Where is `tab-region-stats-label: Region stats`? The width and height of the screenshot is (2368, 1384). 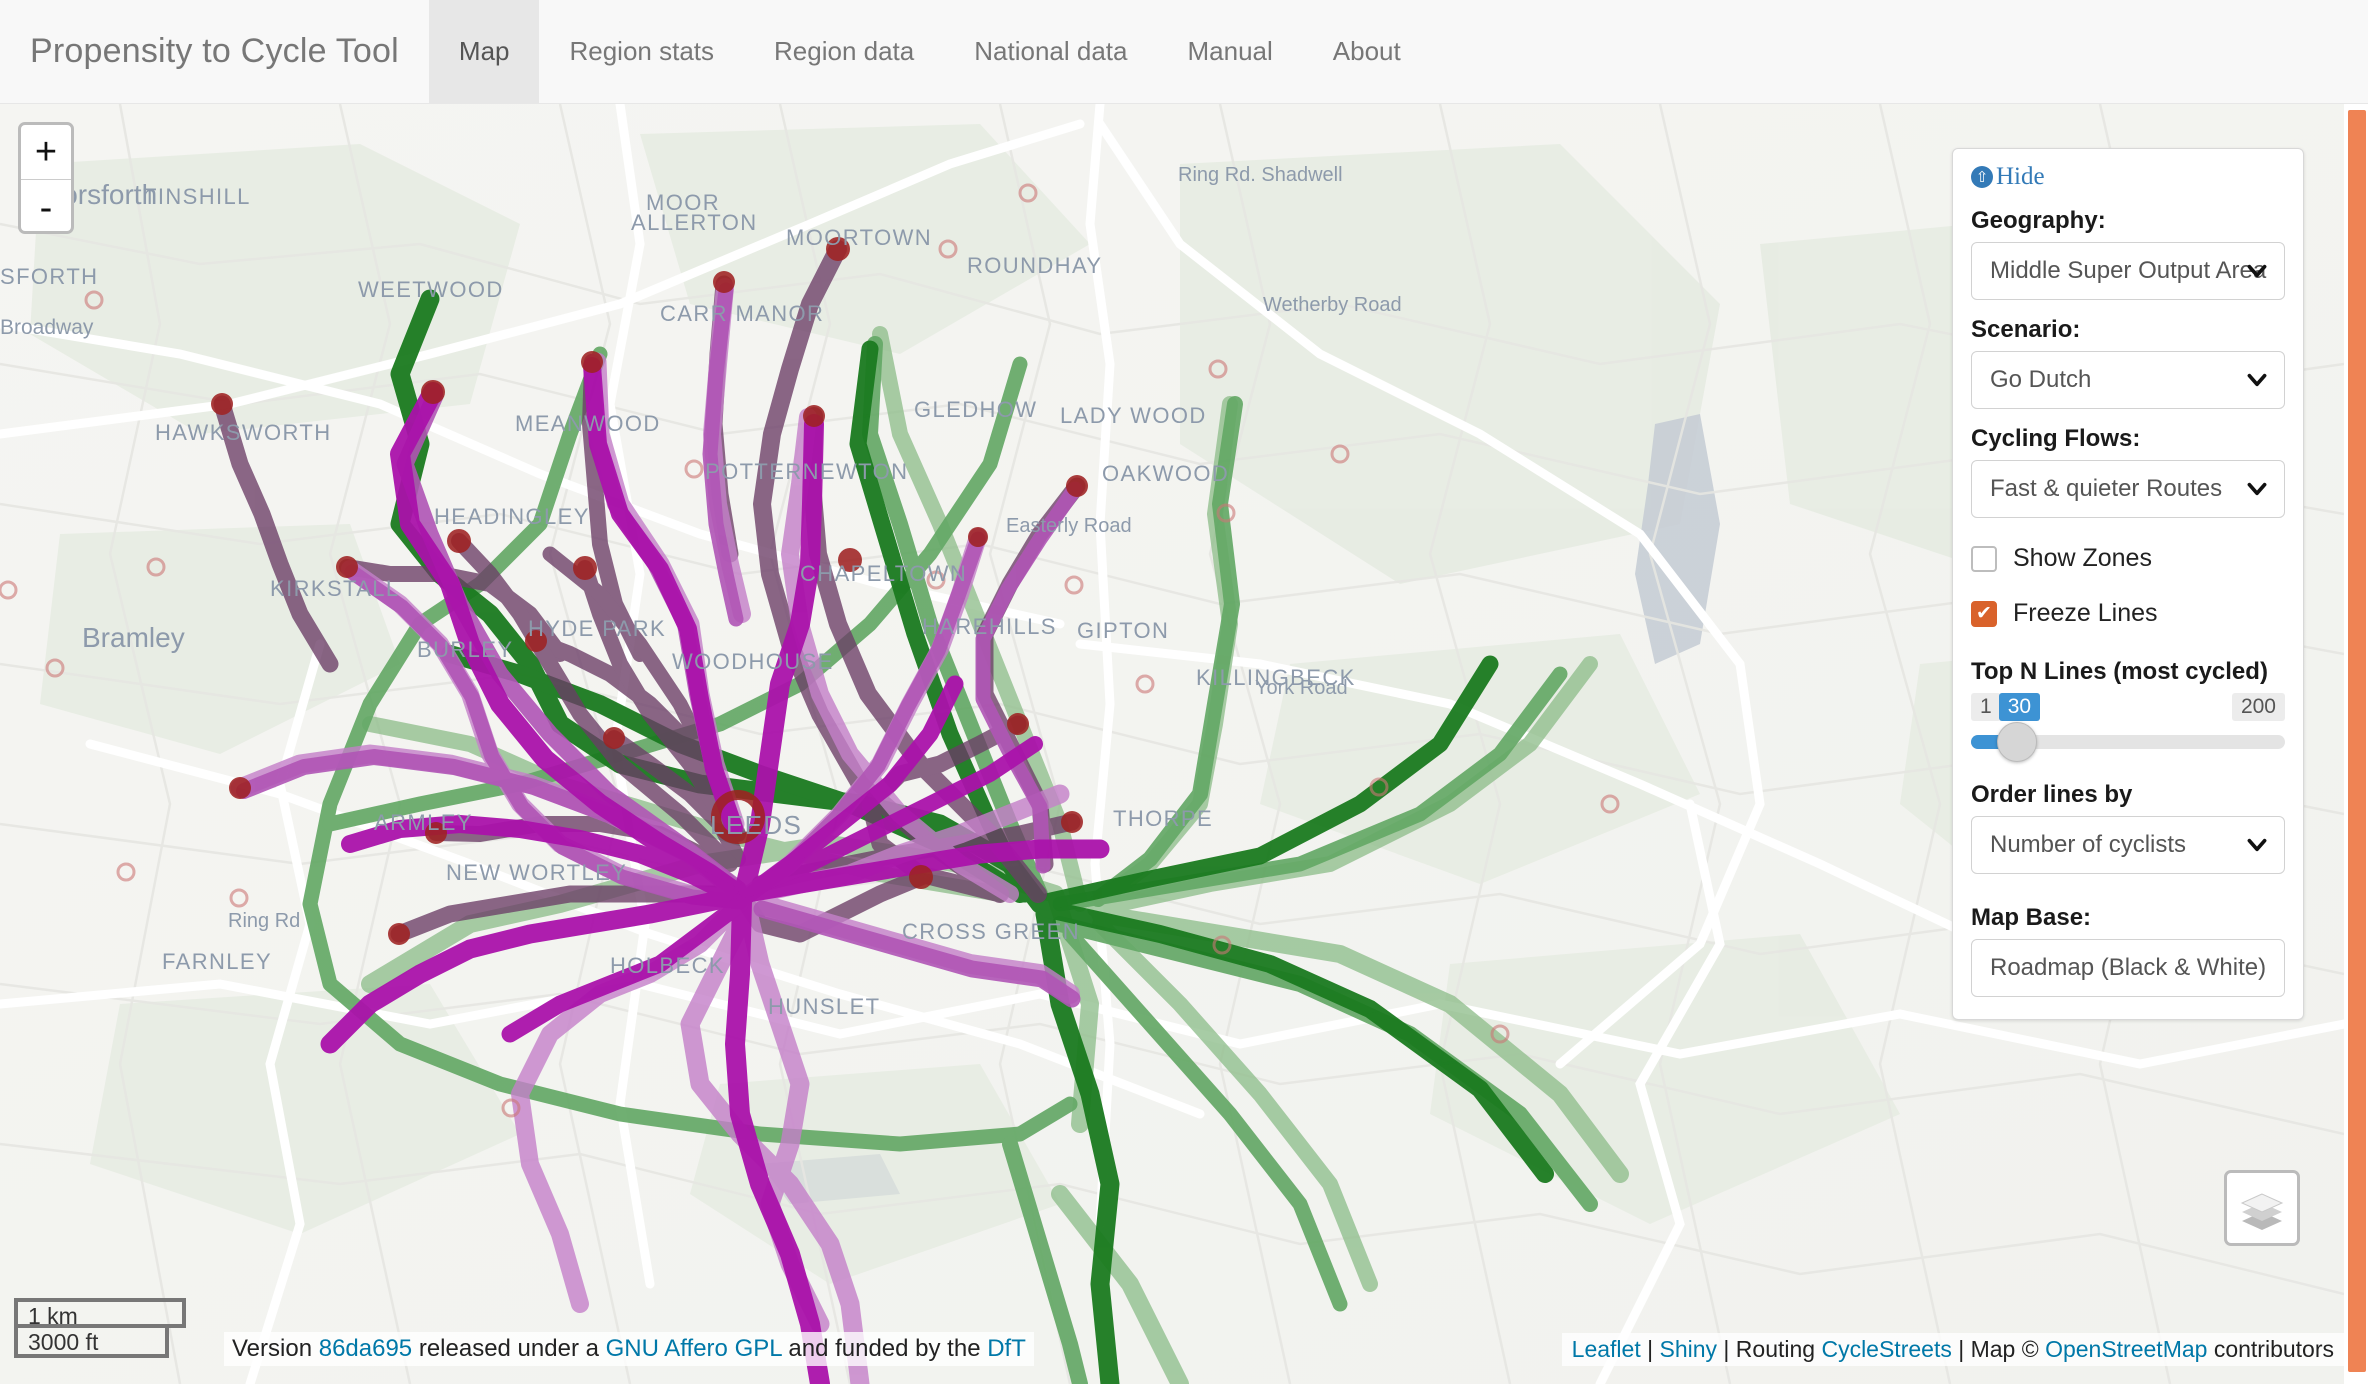 tab-region-stats-label: Region stats is located at coordinates (642, 51).